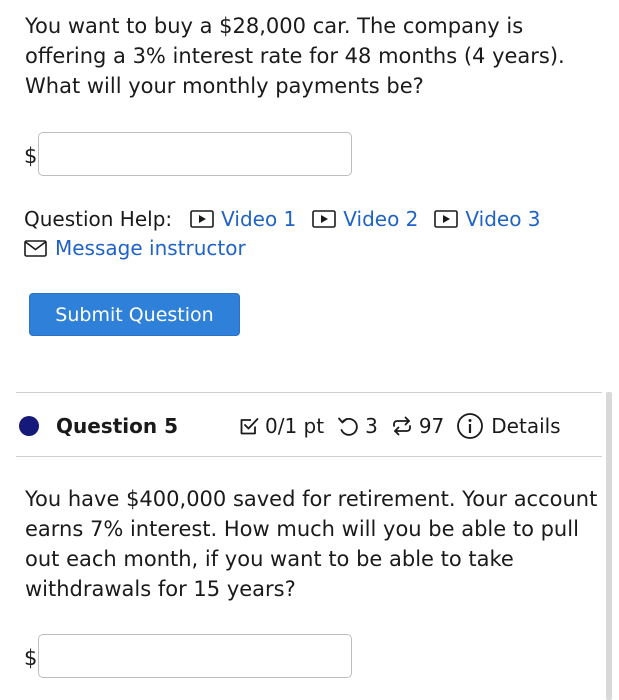 The width and height of the screenshot is (619, 700). What do you see at coordinates (259, 219) in the screenshot?
I see `video-1-label: Video 1` at bounding box center [259, 219].